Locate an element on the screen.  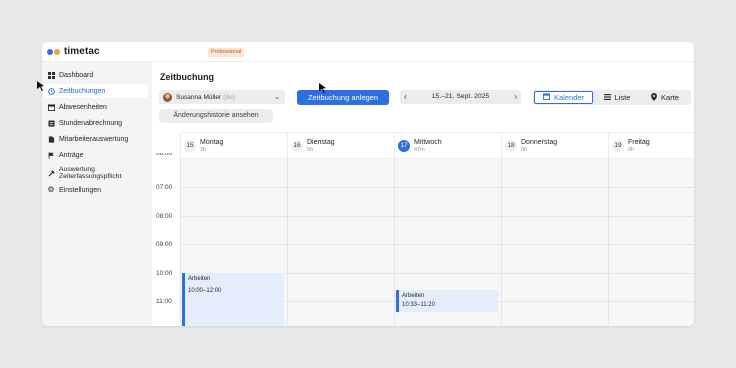
logo: timetac is located at coordinates (73, 51).